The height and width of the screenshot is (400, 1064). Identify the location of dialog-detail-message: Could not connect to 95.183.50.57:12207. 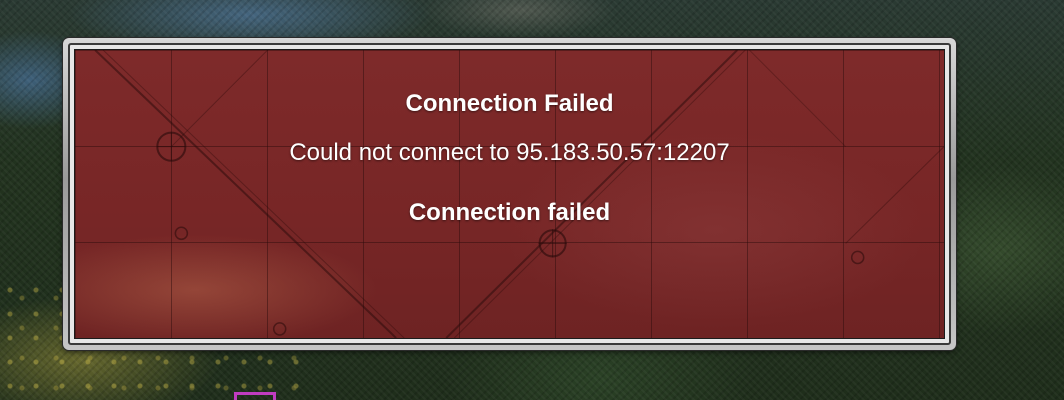
(509, 152).